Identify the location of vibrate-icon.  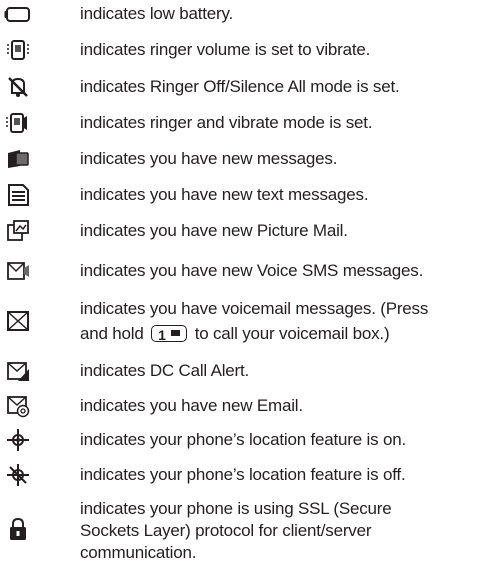
(18, 50).